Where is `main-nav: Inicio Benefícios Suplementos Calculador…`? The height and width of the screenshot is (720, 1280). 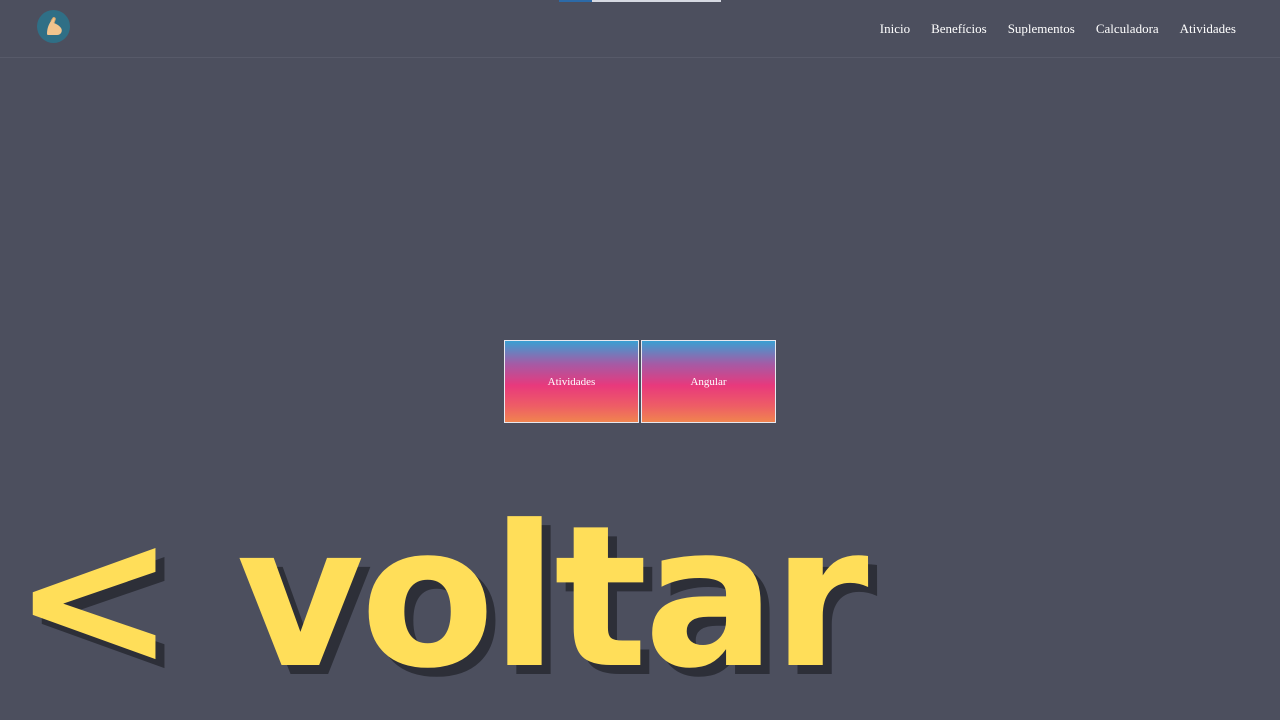 main-nav: Inicio Benefícios Suplementos Calculador… is located at coordinates (1058, 28).